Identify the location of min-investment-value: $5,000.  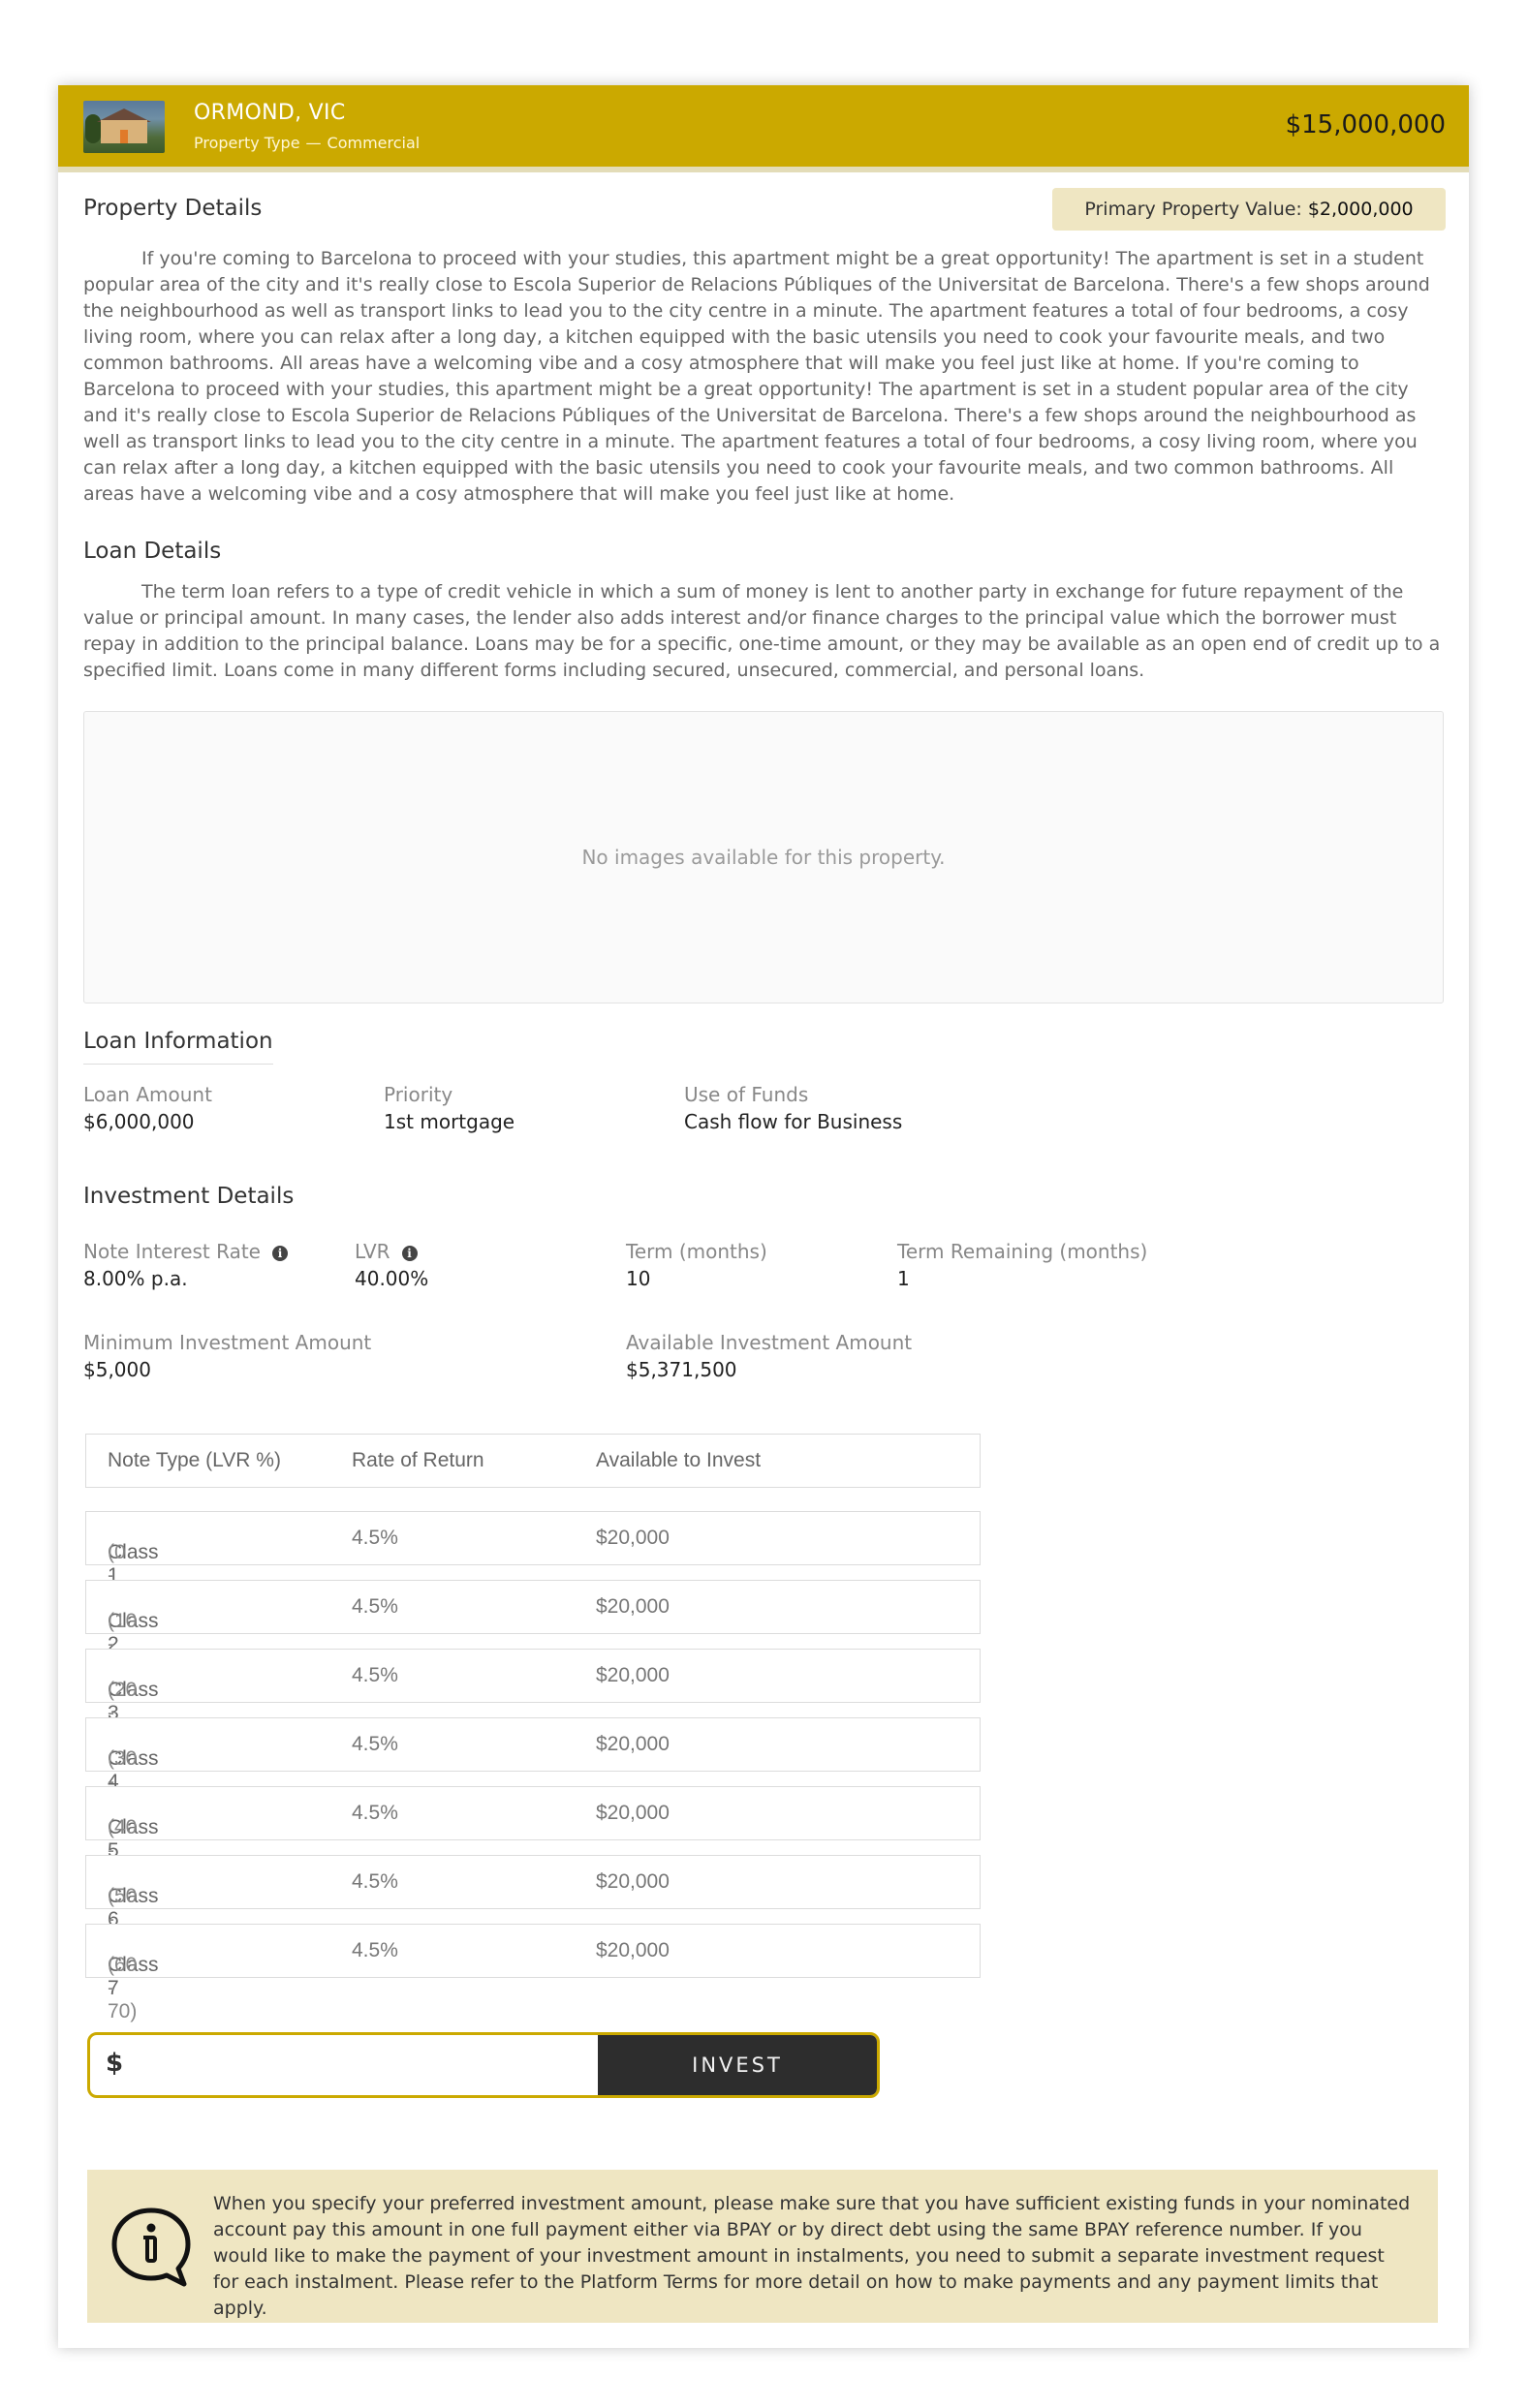
(117, 1369).